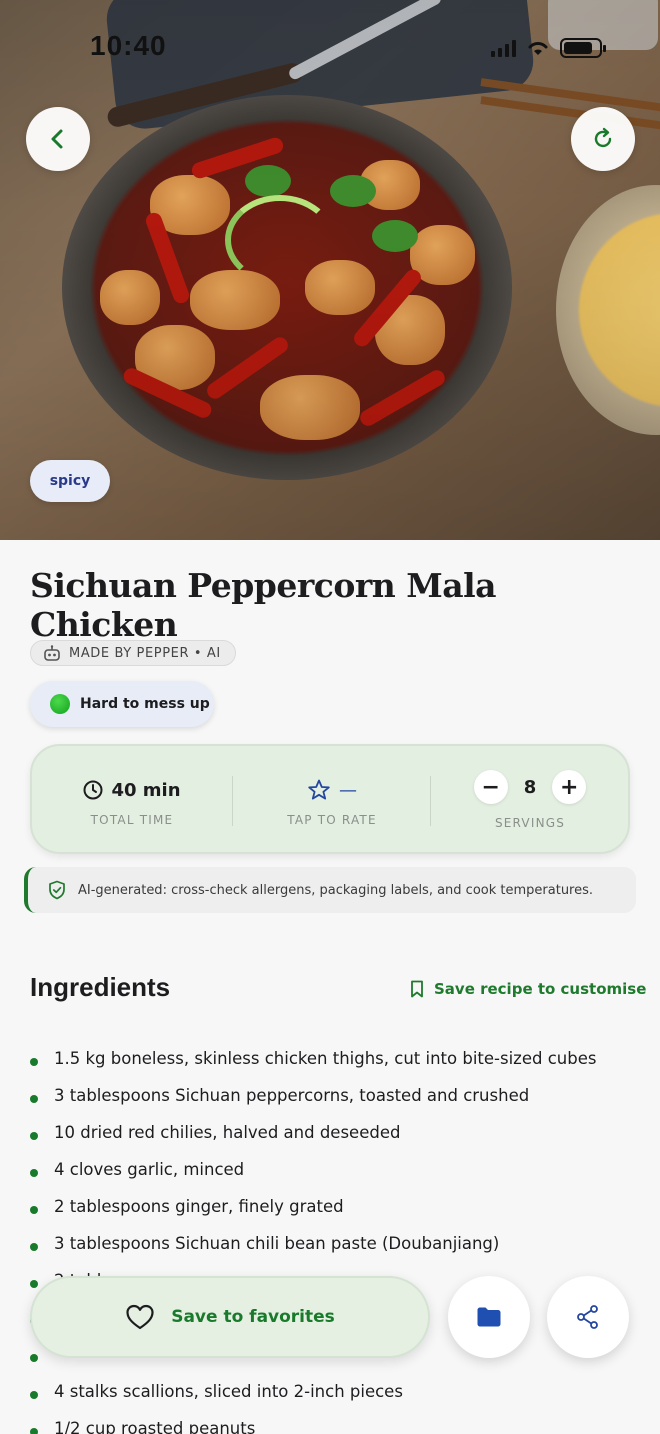  Describe the element at coordinates (253, 1317) in the screenshot. I see `save-favorites-label: Save to favorites` at that location.